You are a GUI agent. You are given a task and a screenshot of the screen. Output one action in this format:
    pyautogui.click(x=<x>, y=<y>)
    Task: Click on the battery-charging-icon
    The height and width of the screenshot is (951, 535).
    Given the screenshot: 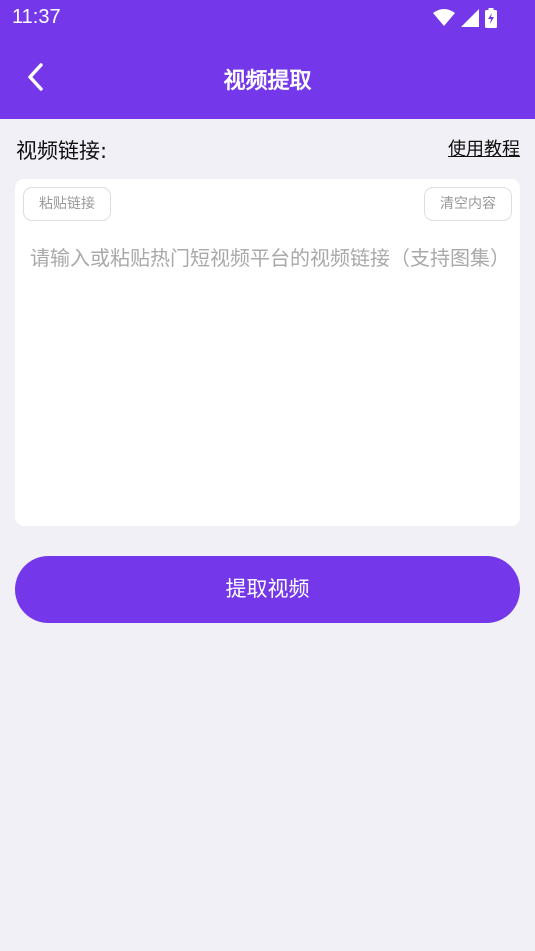 What is the action you would take?
    pyautogui.click(x=491, y=18)
    